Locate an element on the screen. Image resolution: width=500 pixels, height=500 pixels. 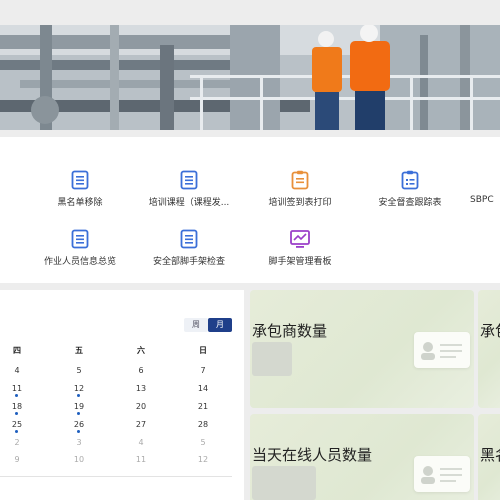
menu-item-label: 安全部脚手架检查 is located at coordinates (188, 262).